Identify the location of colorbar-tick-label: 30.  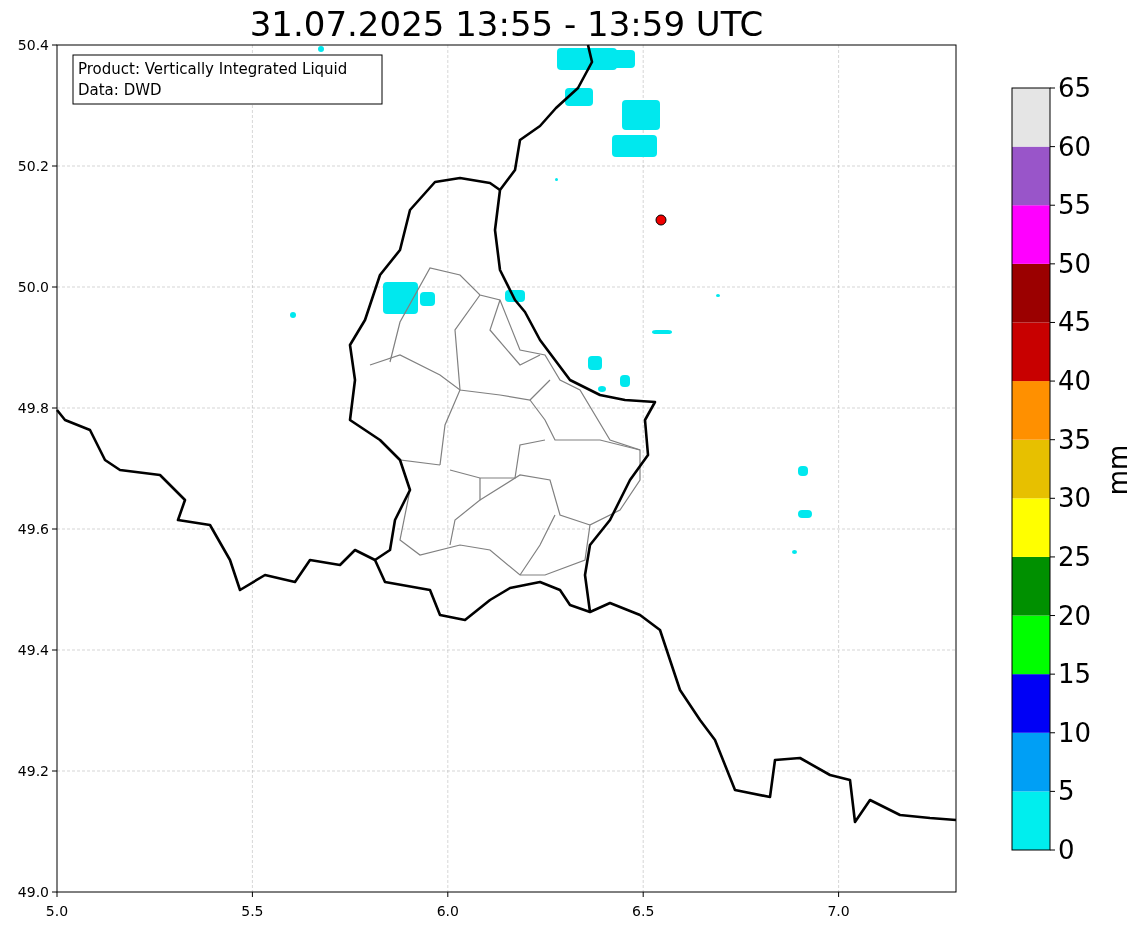
(1075, 498).